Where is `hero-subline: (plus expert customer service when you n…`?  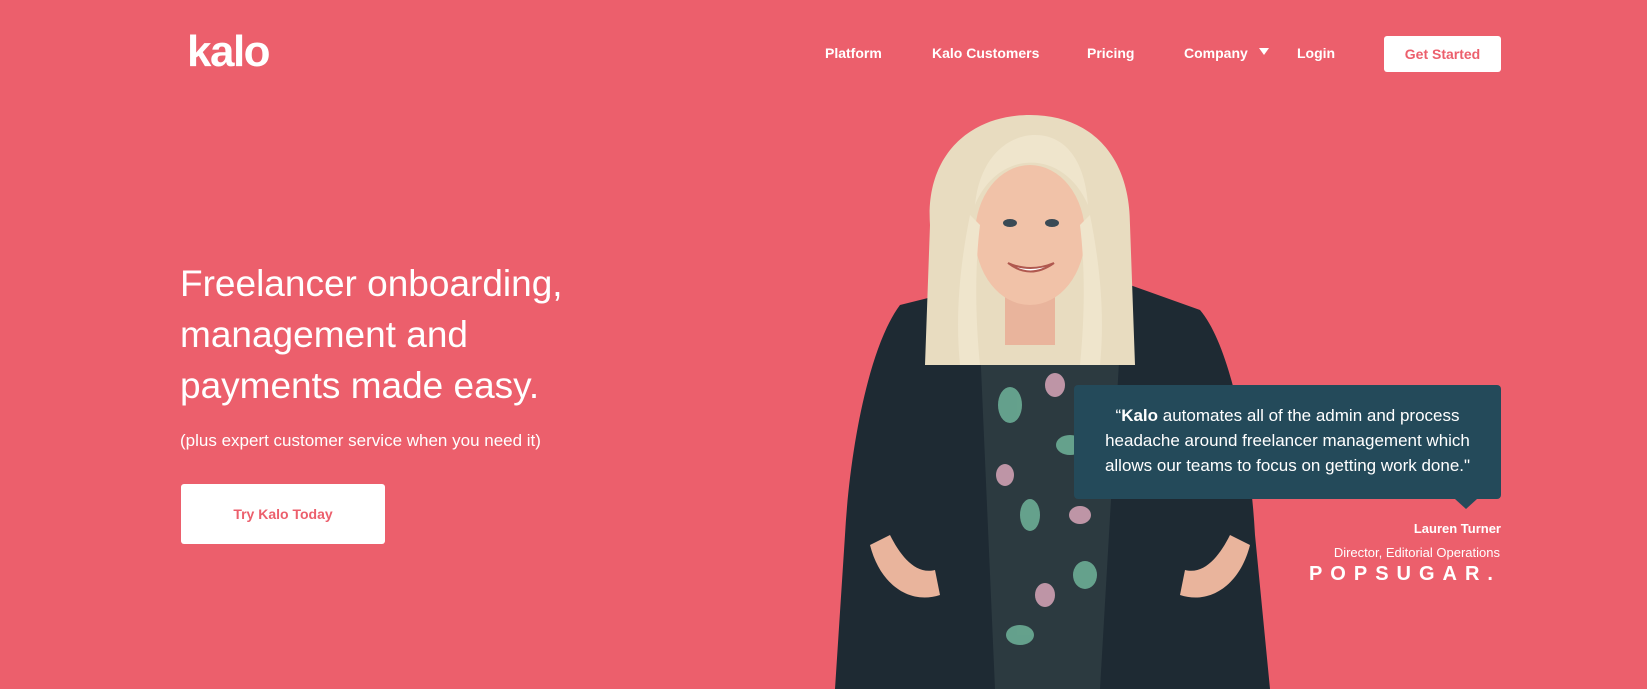
hero-subline: (plus expert customer service when you n… is located at coordinates (360, 440).